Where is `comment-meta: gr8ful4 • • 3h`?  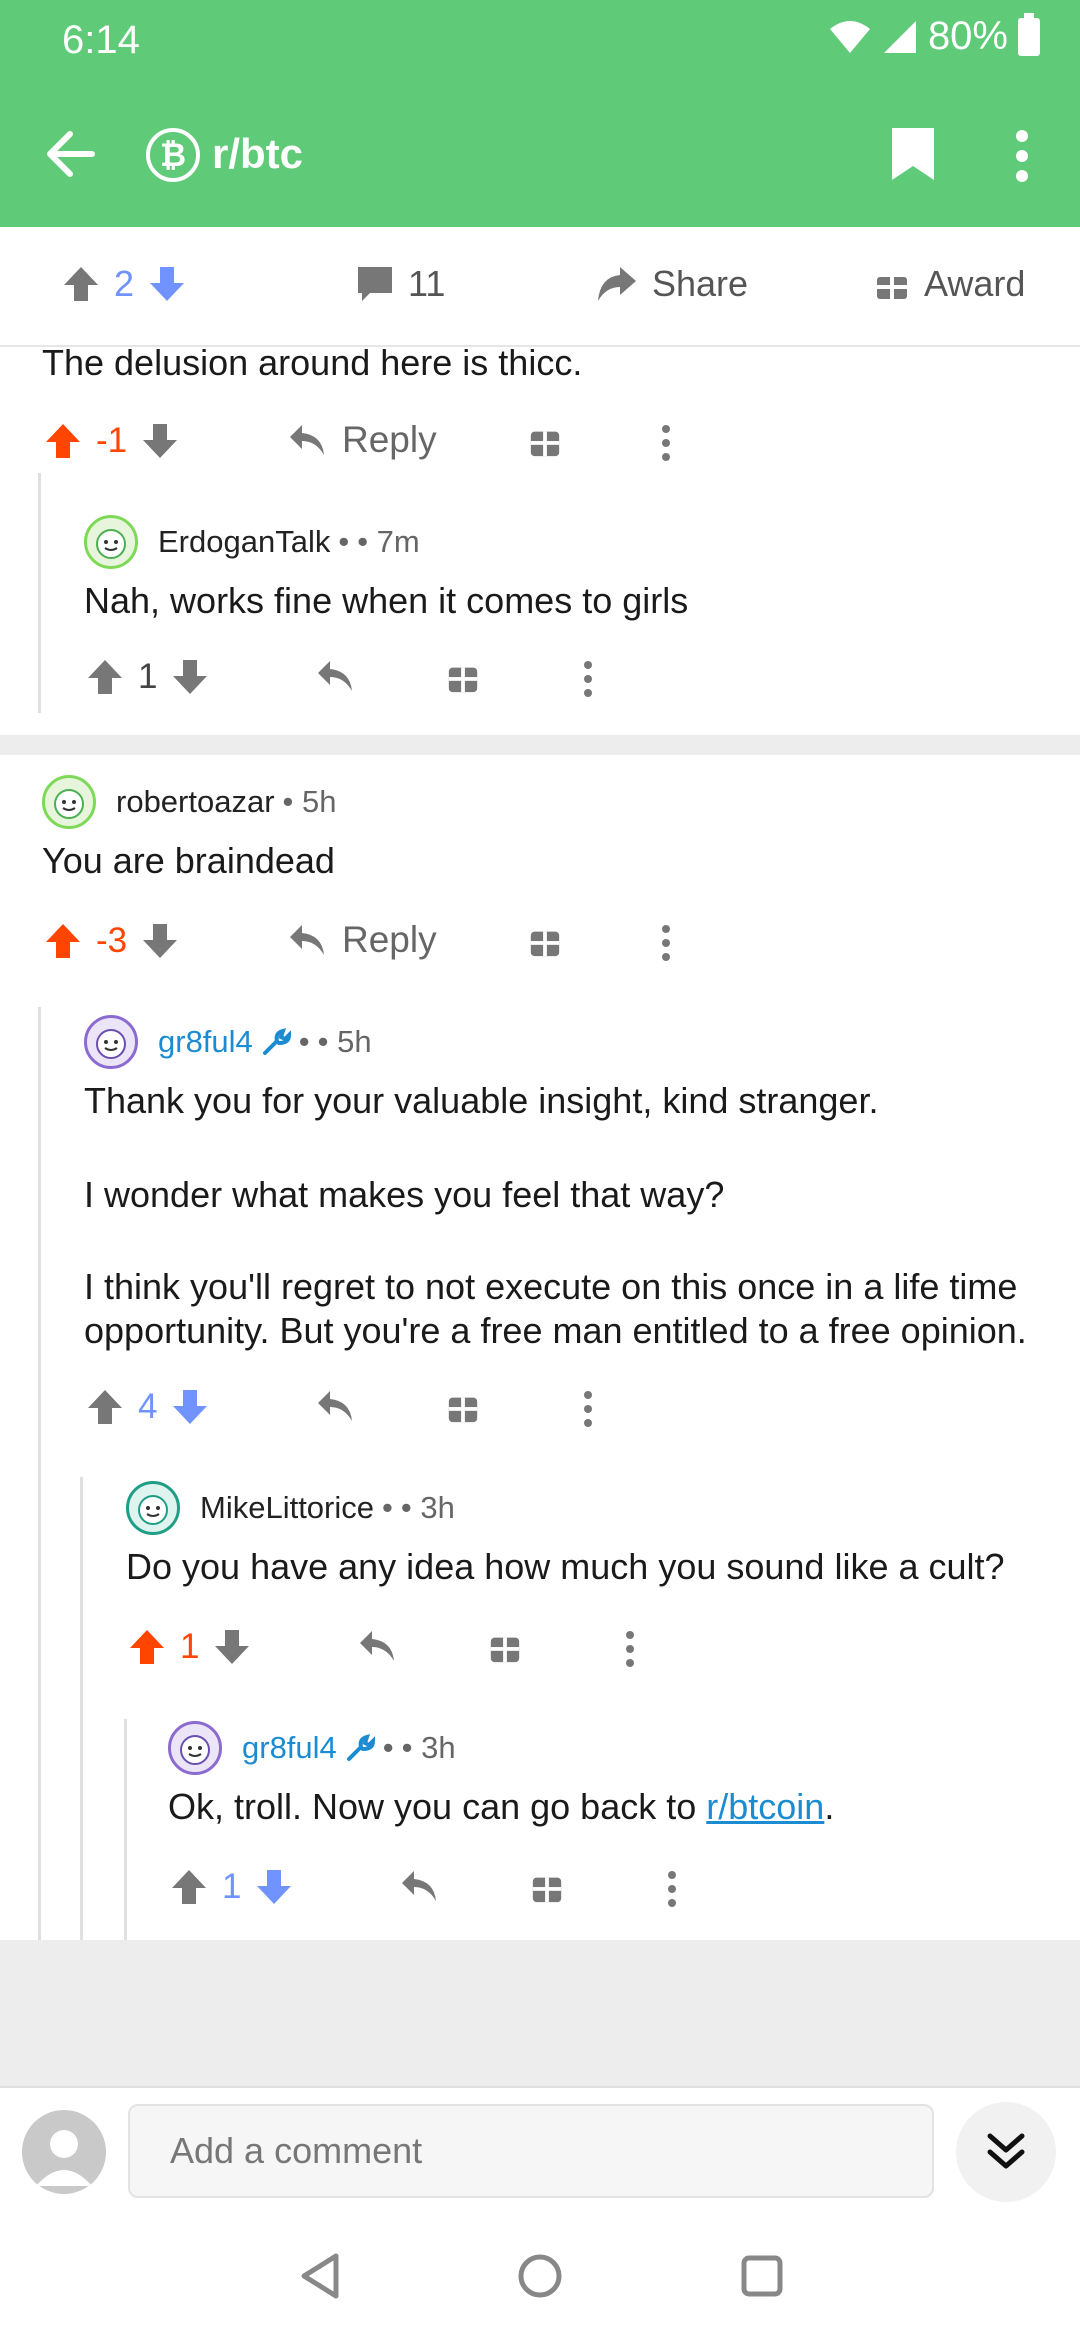
comment-meta: gr8ful4 • • 3h is located at coordinates (312, 1748).